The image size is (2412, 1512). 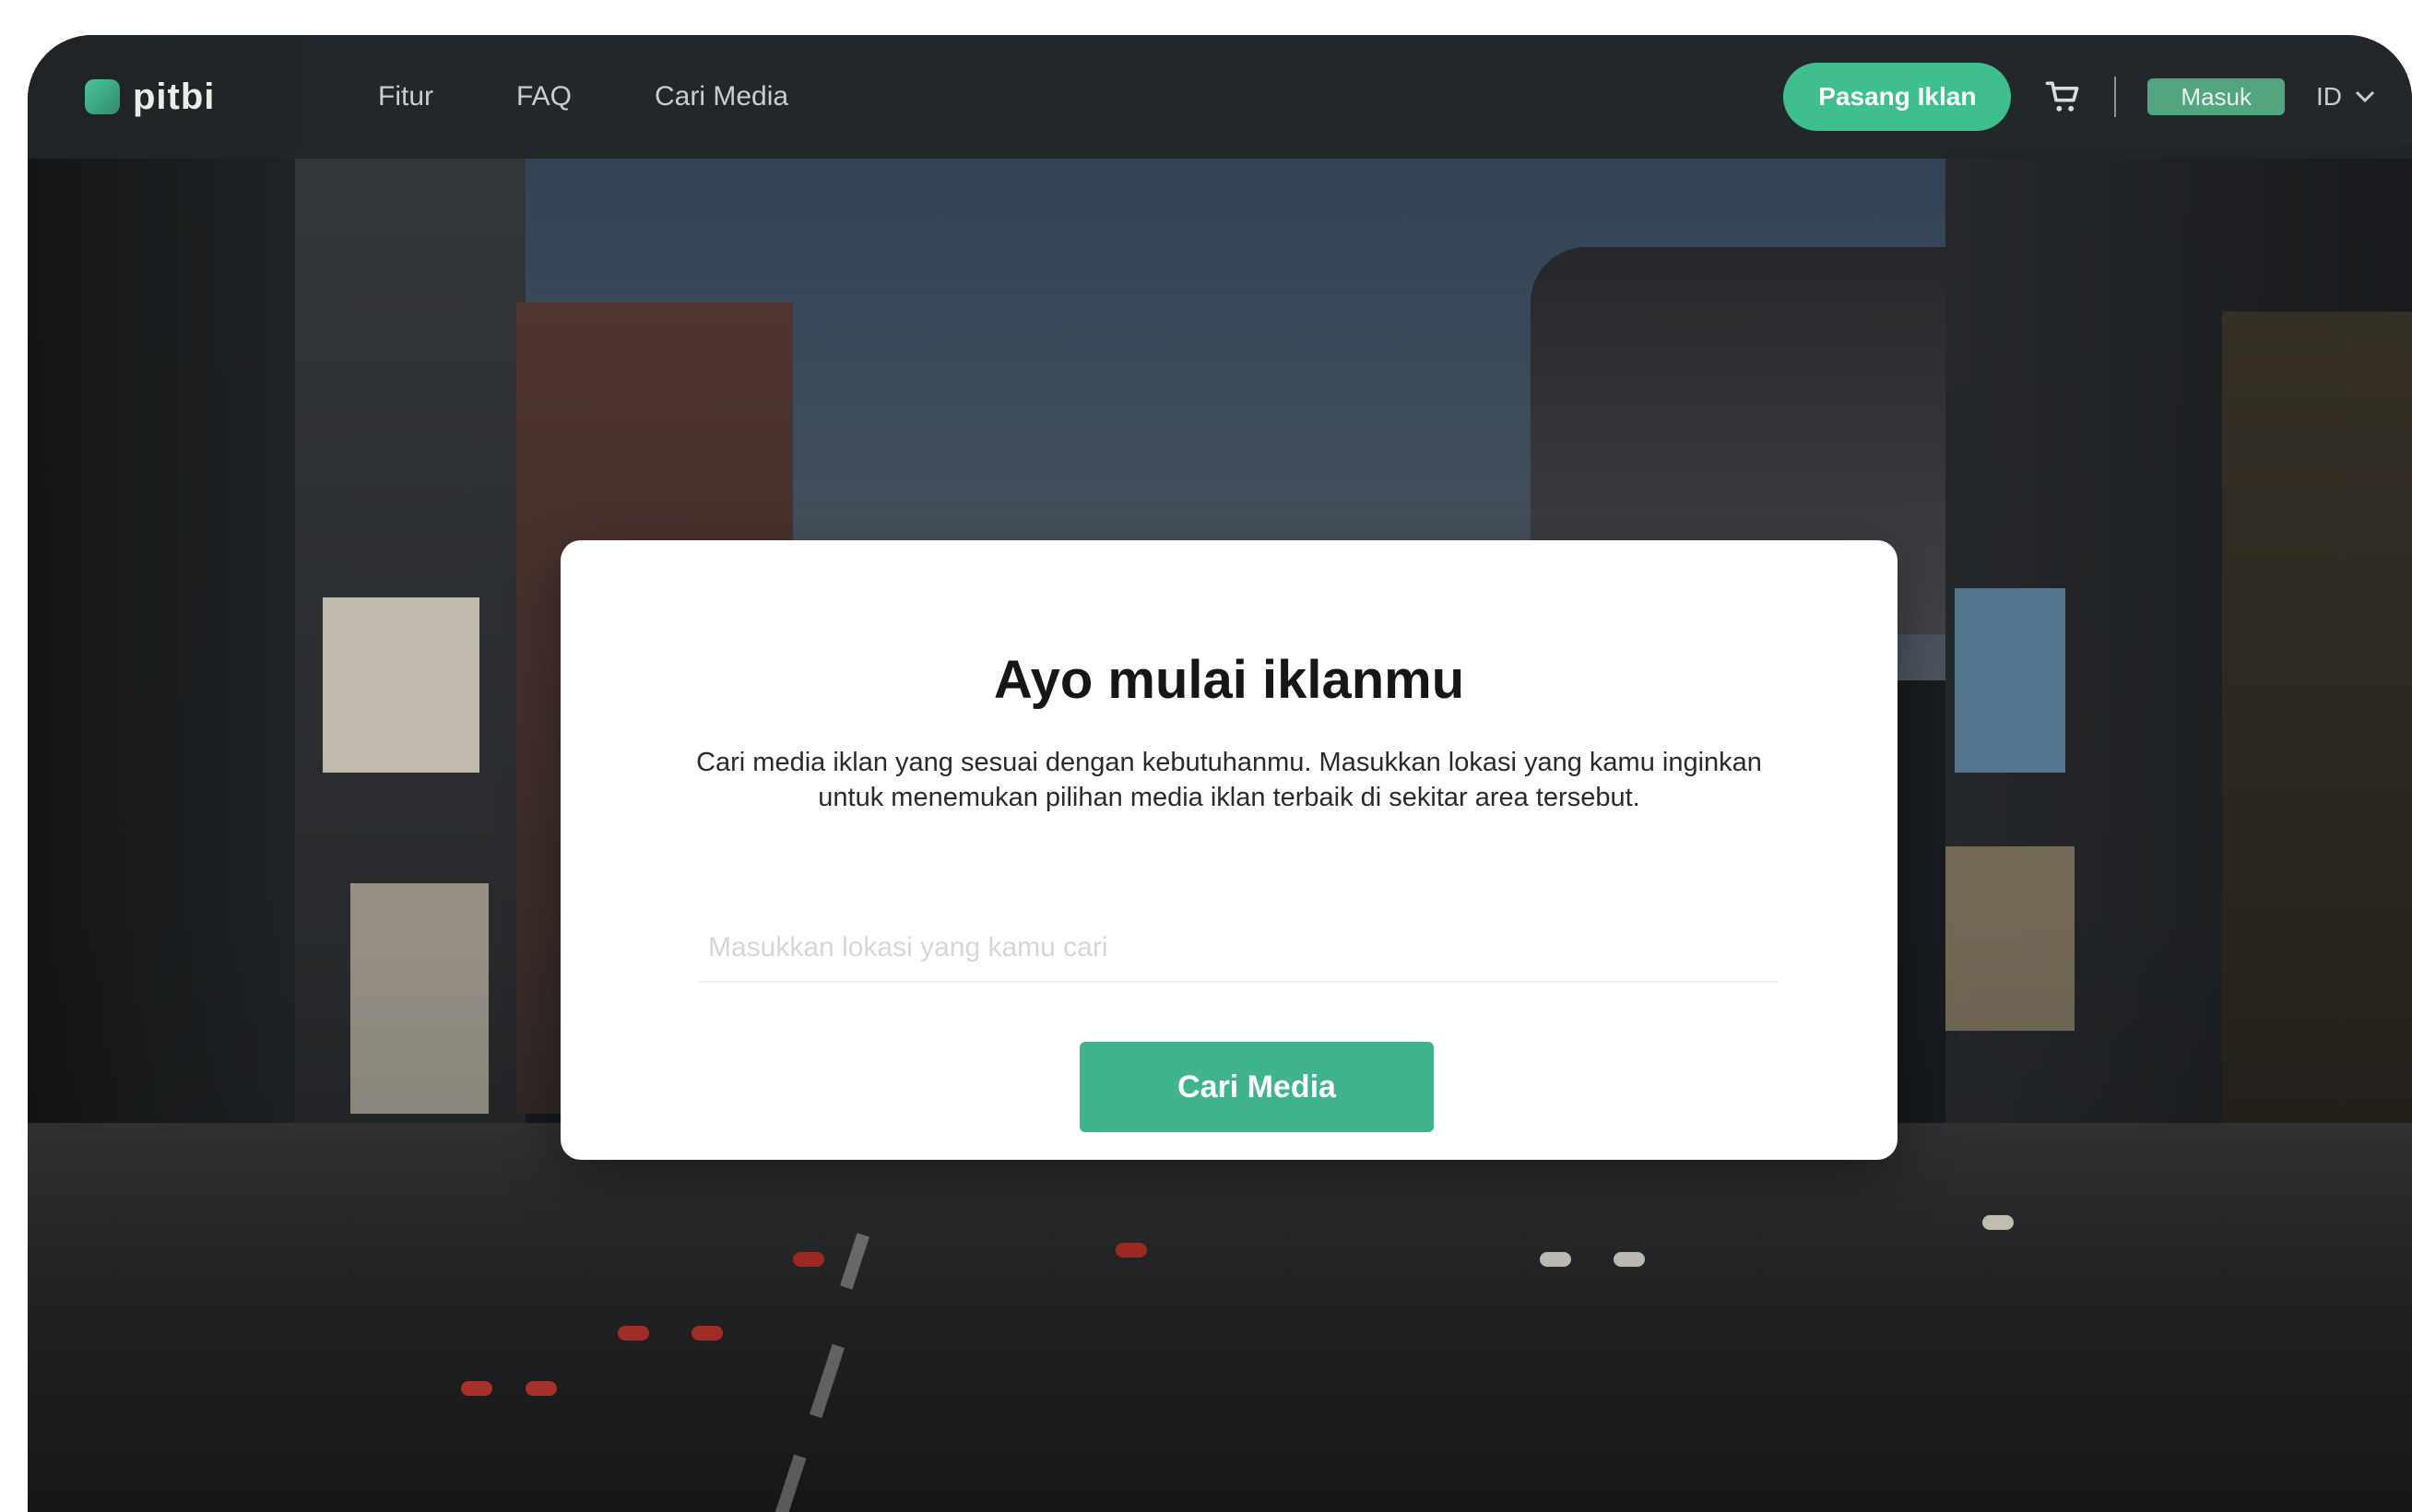 I want to click on language-label: ID, so click(x=2329, y=96).